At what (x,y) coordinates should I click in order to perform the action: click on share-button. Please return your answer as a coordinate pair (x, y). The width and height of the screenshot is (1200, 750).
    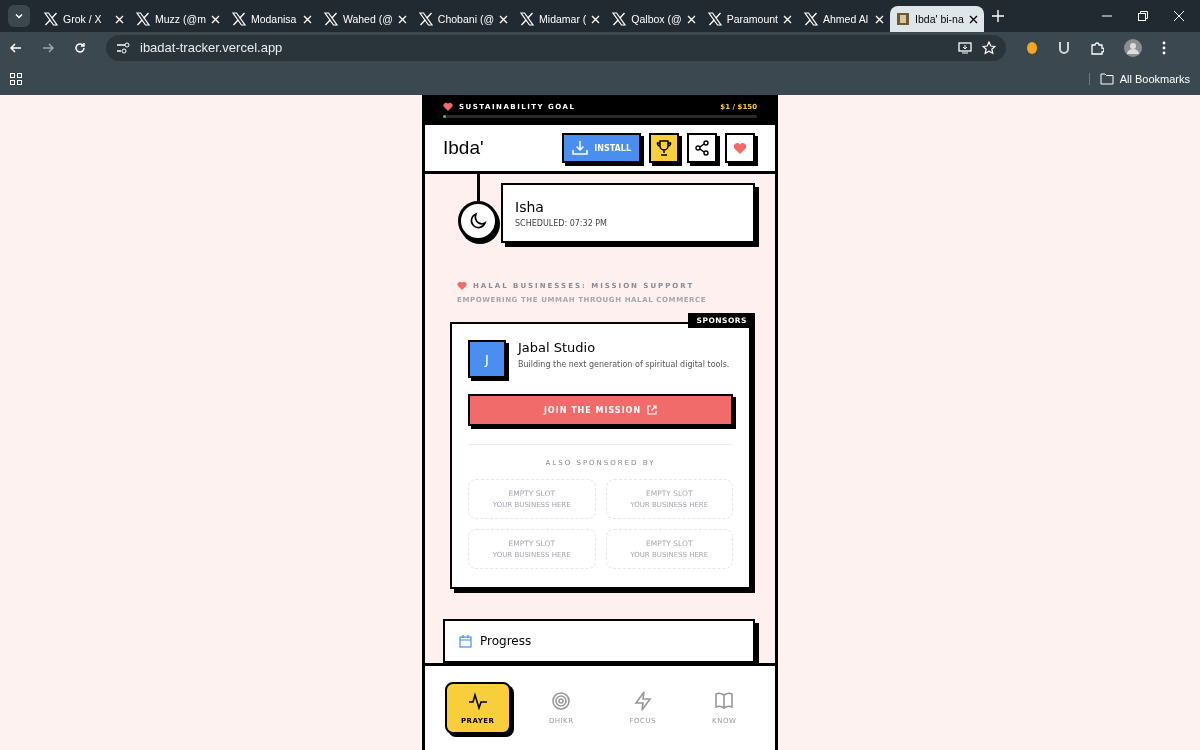
    Looking at the image, I should click on (702, 148).